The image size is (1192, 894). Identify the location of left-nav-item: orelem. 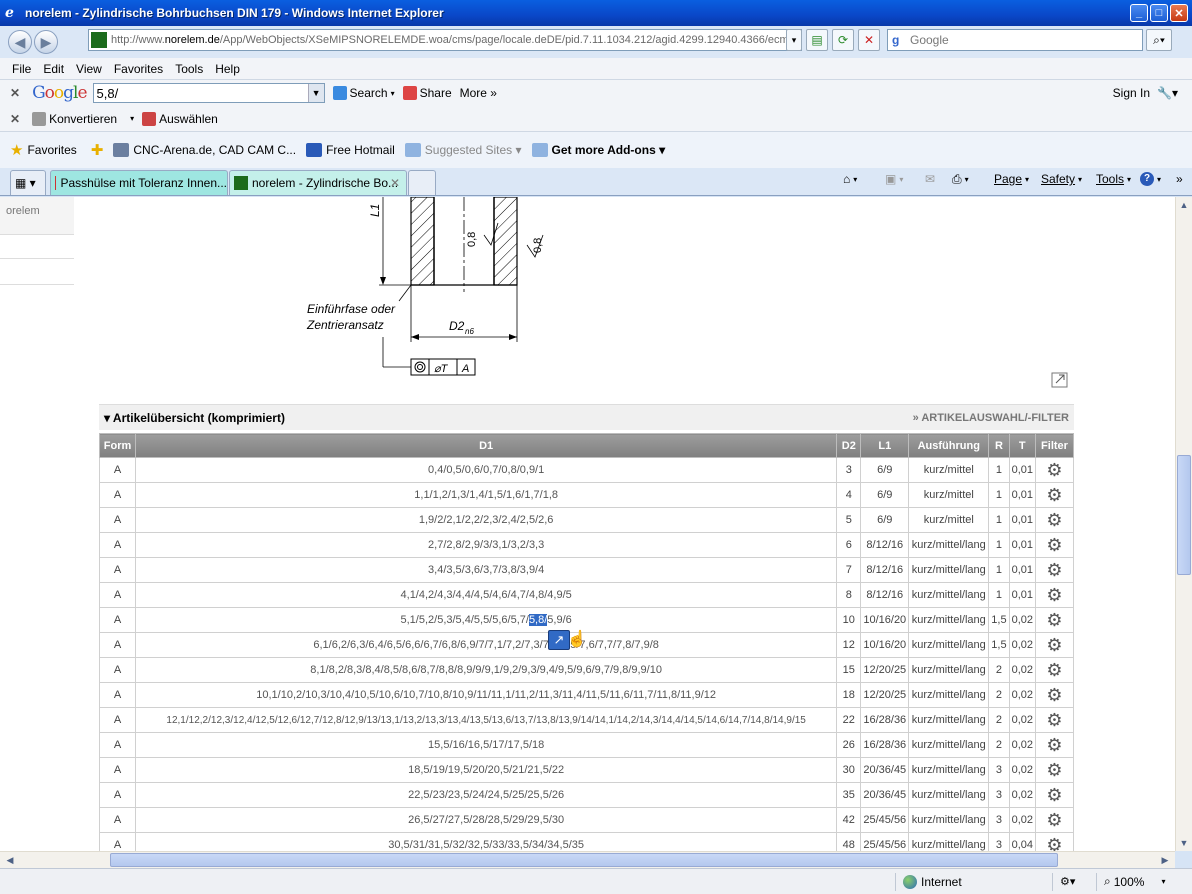
(37, 216).